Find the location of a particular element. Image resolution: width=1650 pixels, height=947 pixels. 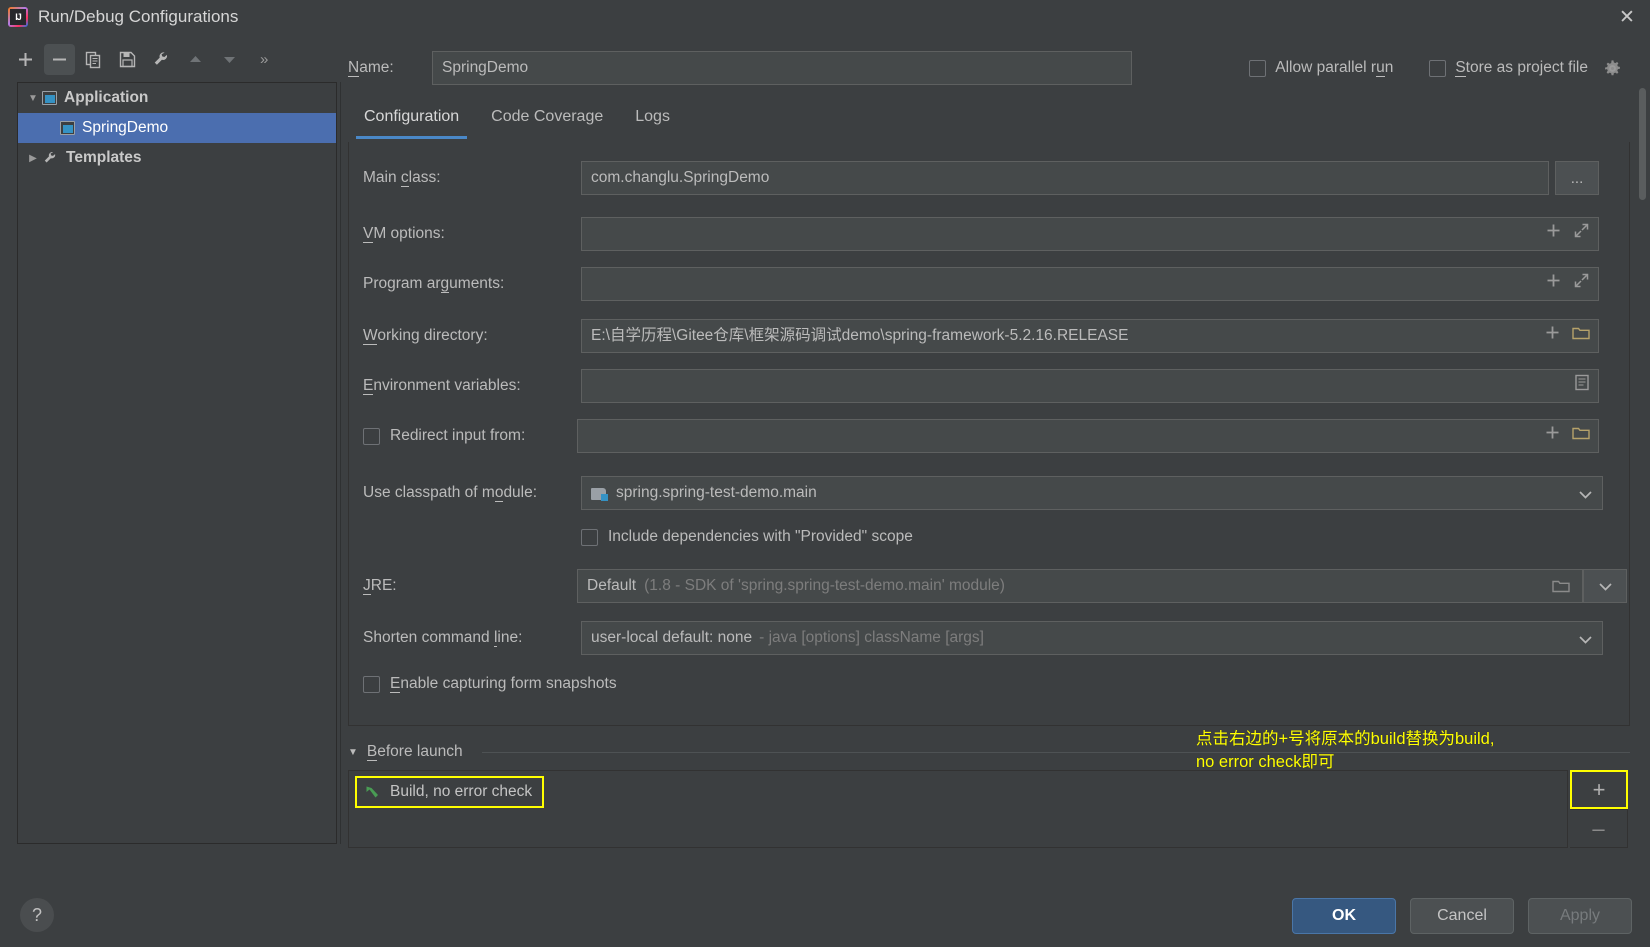

scrollbar-thumb is located at coordinates (1642, 144).